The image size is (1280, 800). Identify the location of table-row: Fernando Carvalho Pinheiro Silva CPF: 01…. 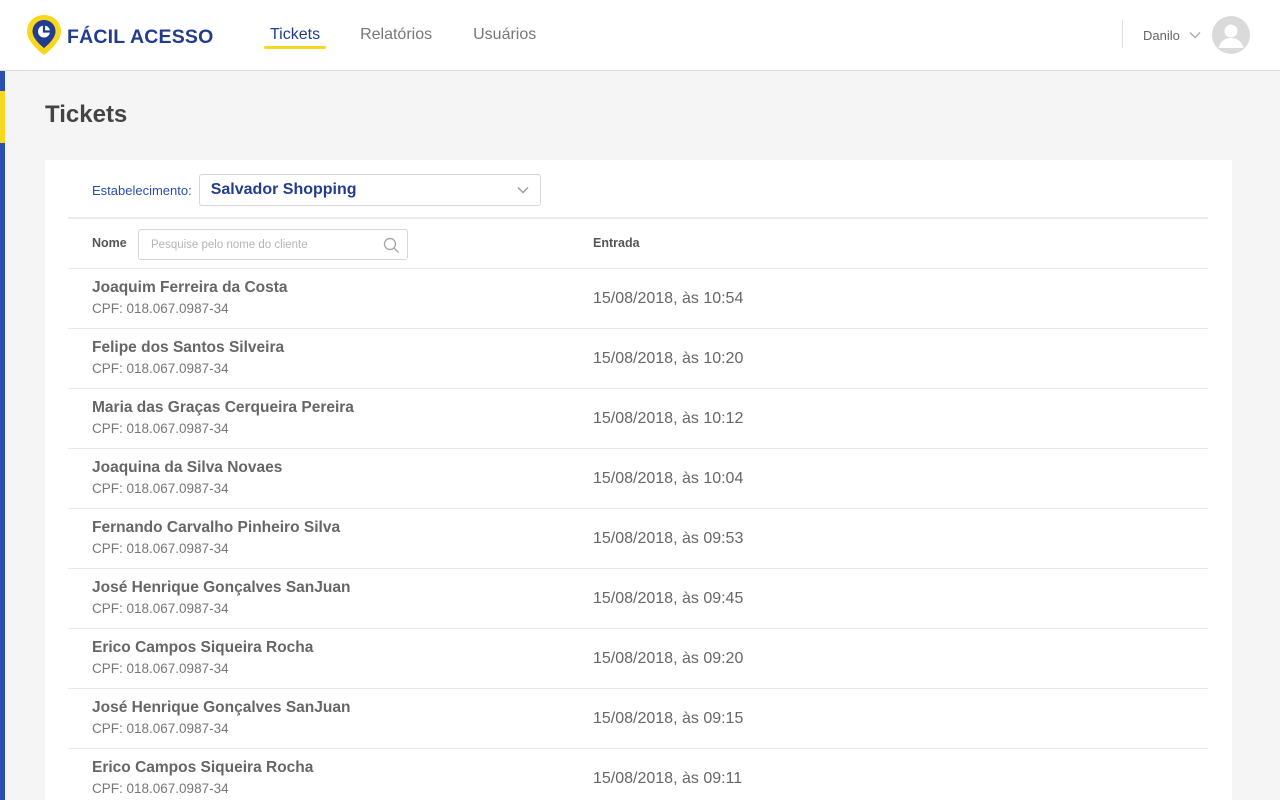
(638, 539).